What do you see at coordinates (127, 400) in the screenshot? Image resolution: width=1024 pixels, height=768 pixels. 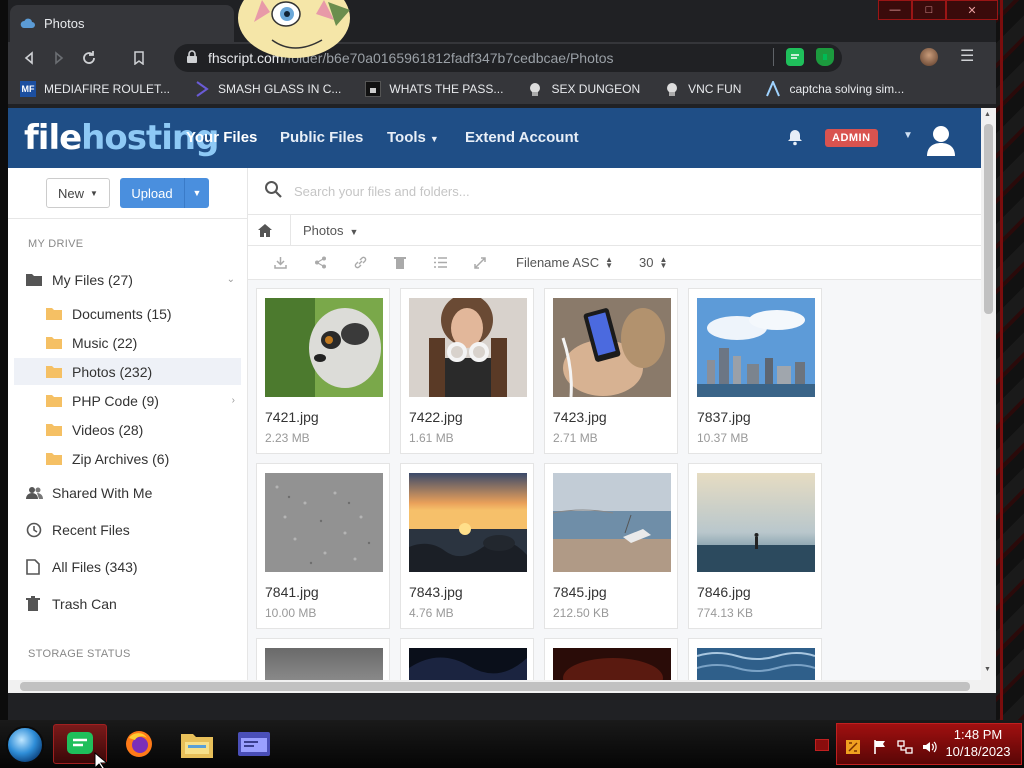 I see `sidebar-folder-php-code: PHP Code (9) ›` at bounding box center [127, 400].